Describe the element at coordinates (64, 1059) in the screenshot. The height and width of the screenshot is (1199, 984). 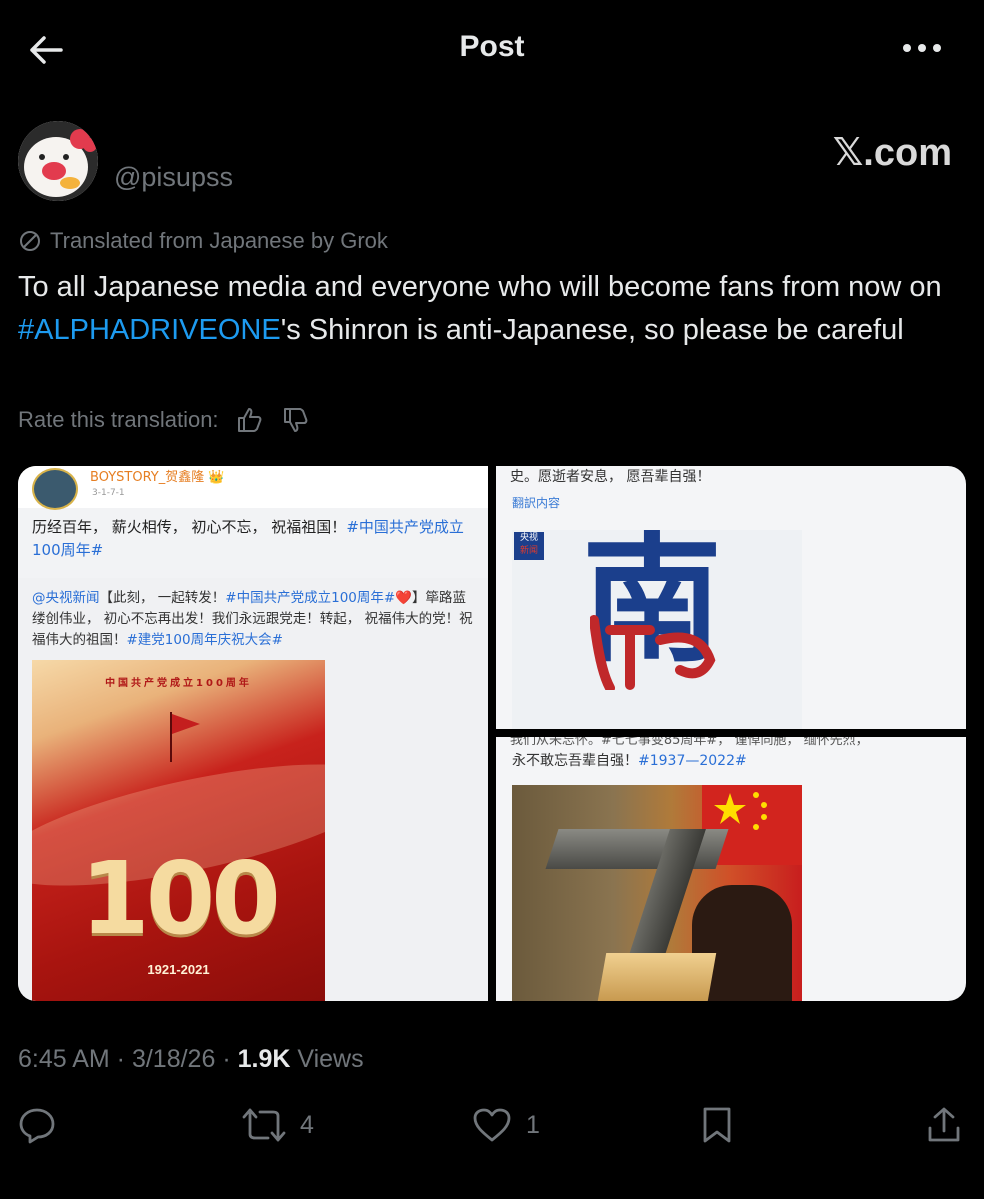
I see `post-time: 6:45 AM` at that location.